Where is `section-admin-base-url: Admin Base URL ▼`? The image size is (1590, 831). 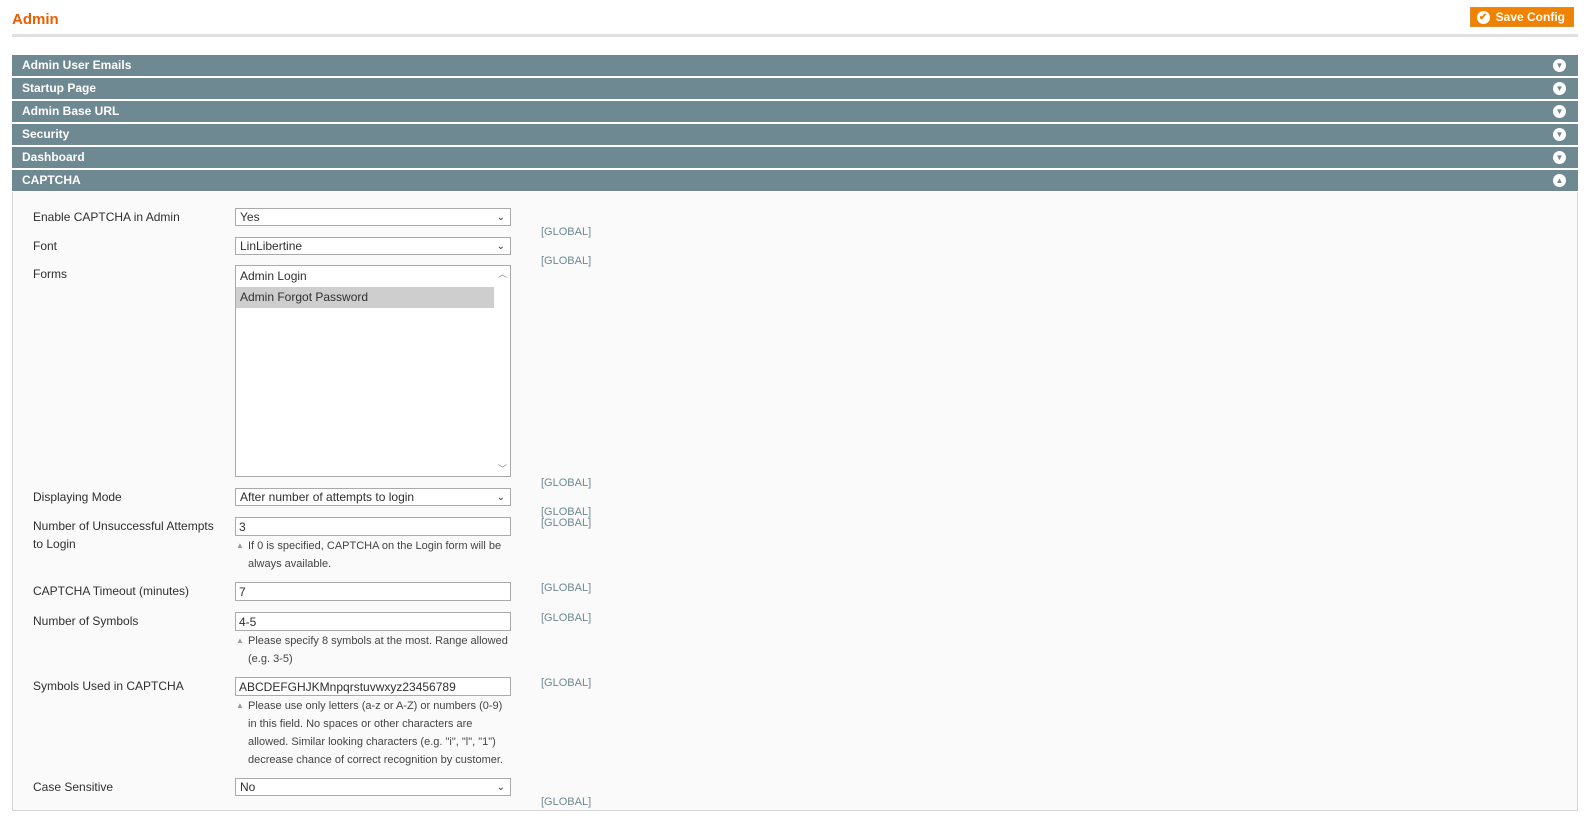 section-admin-base-url: Admin Base URL ▼ is located at coordinates (795, 112).